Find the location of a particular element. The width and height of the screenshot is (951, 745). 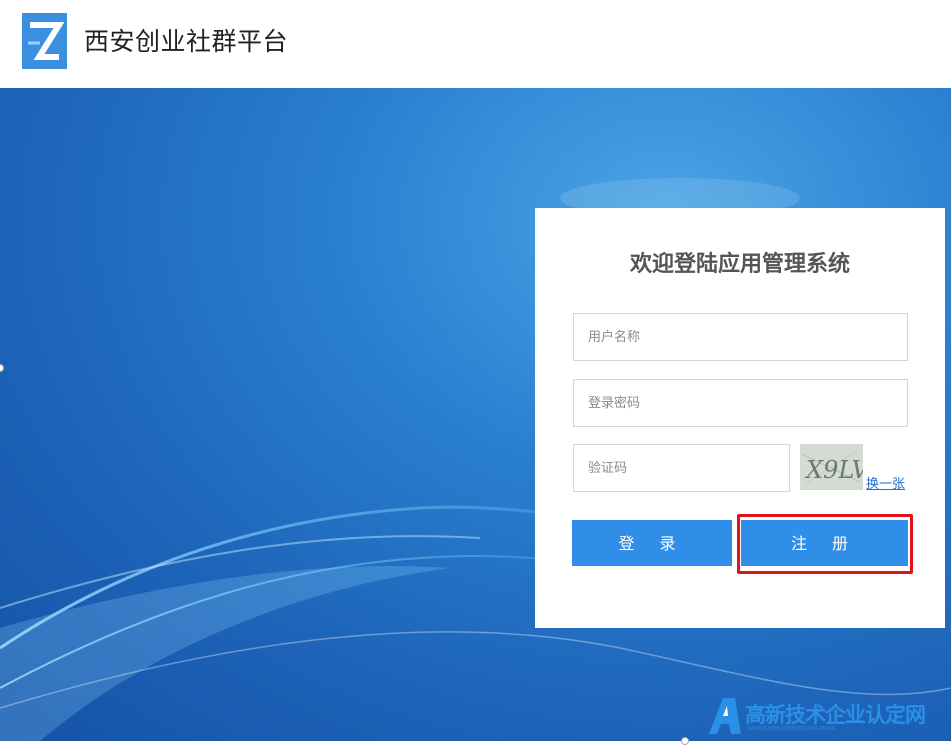

captcha-image: X9LV is located at coordinates (835, 467).